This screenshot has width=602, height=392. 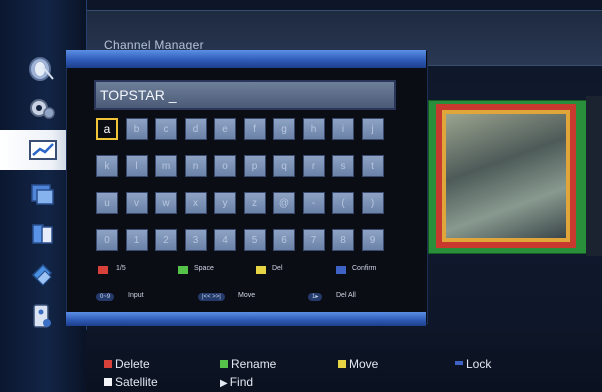 What do you see at coordinates (245, 95) in the screenshot?
I see `channel-name-input: TOPSTAR _` at bounding box center [245, 95].